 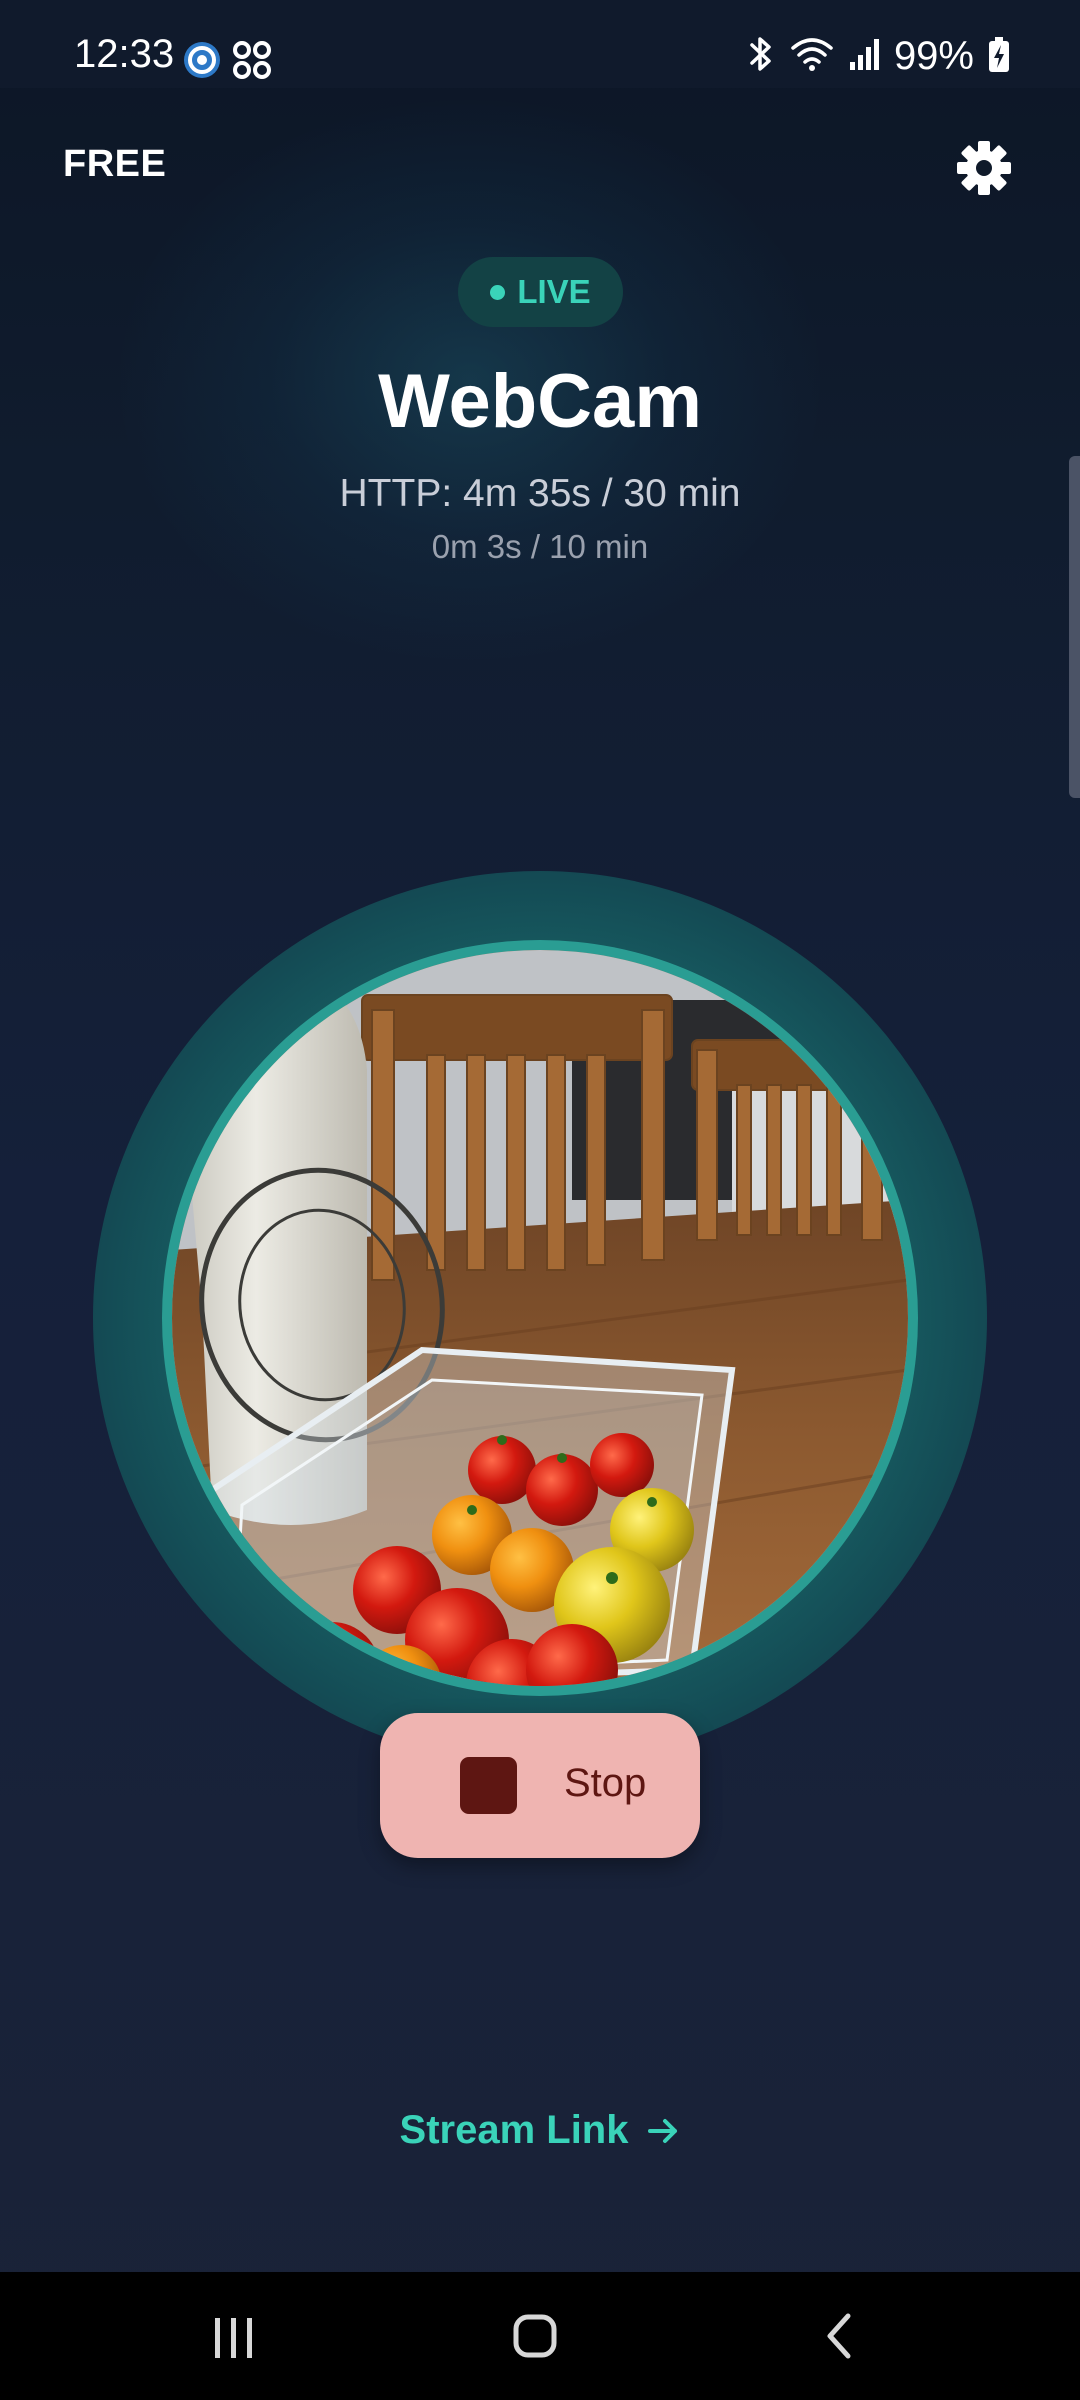 I want to click on system-nav-bar, so click(x=540, y=2336).